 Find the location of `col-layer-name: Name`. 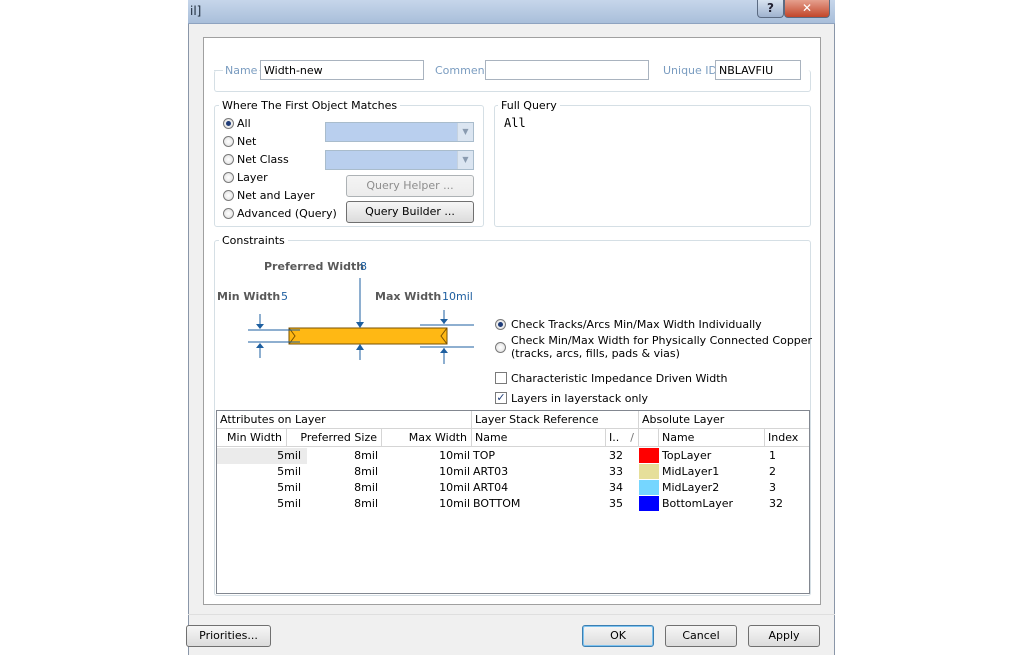

col-layer-name: Name is located at coordinates (712, 438).